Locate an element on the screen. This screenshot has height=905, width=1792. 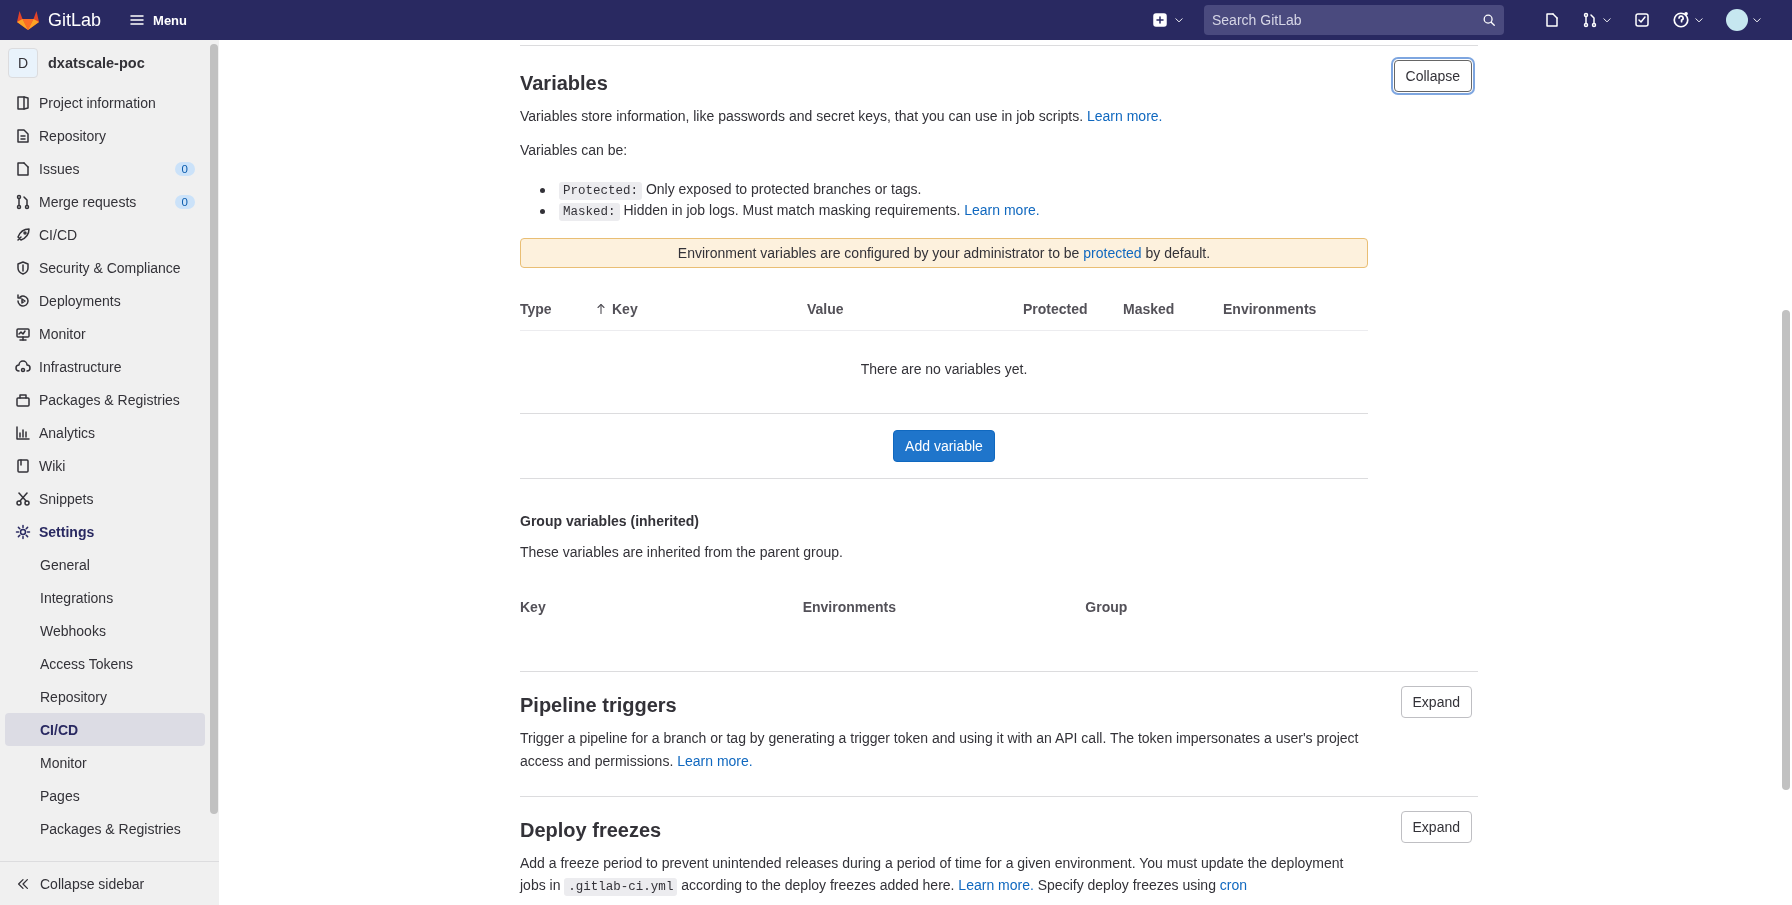
sidebar-item: Monitor is located at coordinates (105, 333).